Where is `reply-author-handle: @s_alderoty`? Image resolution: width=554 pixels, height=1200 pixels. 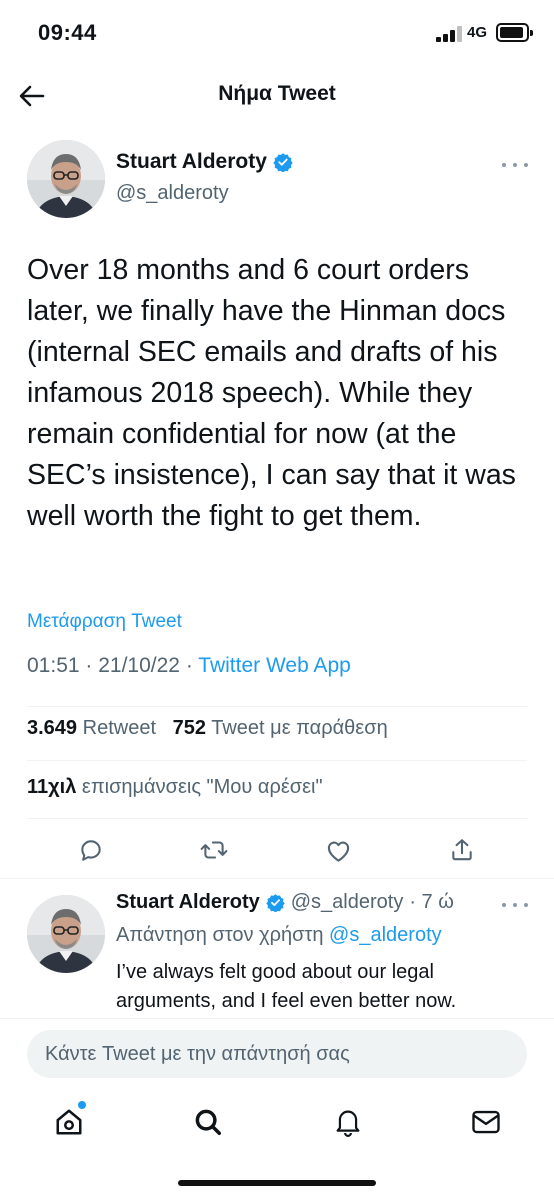
reply-author-handle: @s_alderoty is located at coordinates (347, 902).